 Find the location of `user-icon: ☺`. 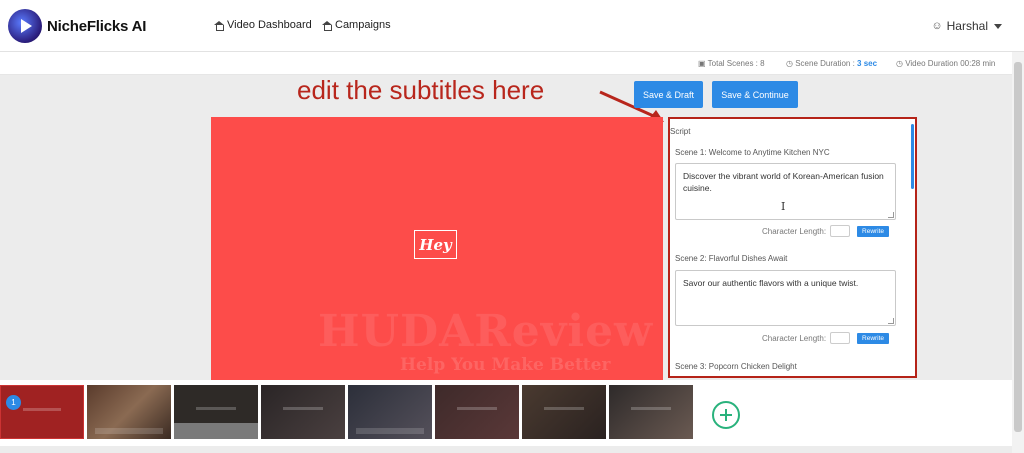

user-icon: ☺ is located at coordinates (937, 26).